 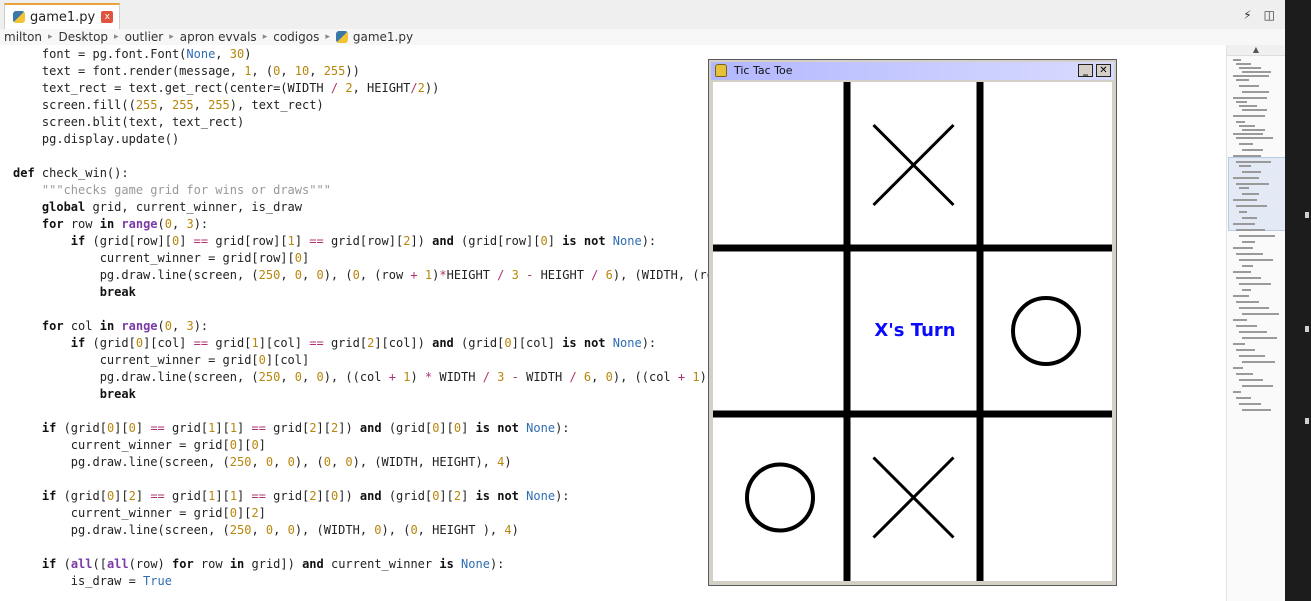 I want to click on code-token: ), (WIDTH, HEIGHT),, so click(x=425, y=462).